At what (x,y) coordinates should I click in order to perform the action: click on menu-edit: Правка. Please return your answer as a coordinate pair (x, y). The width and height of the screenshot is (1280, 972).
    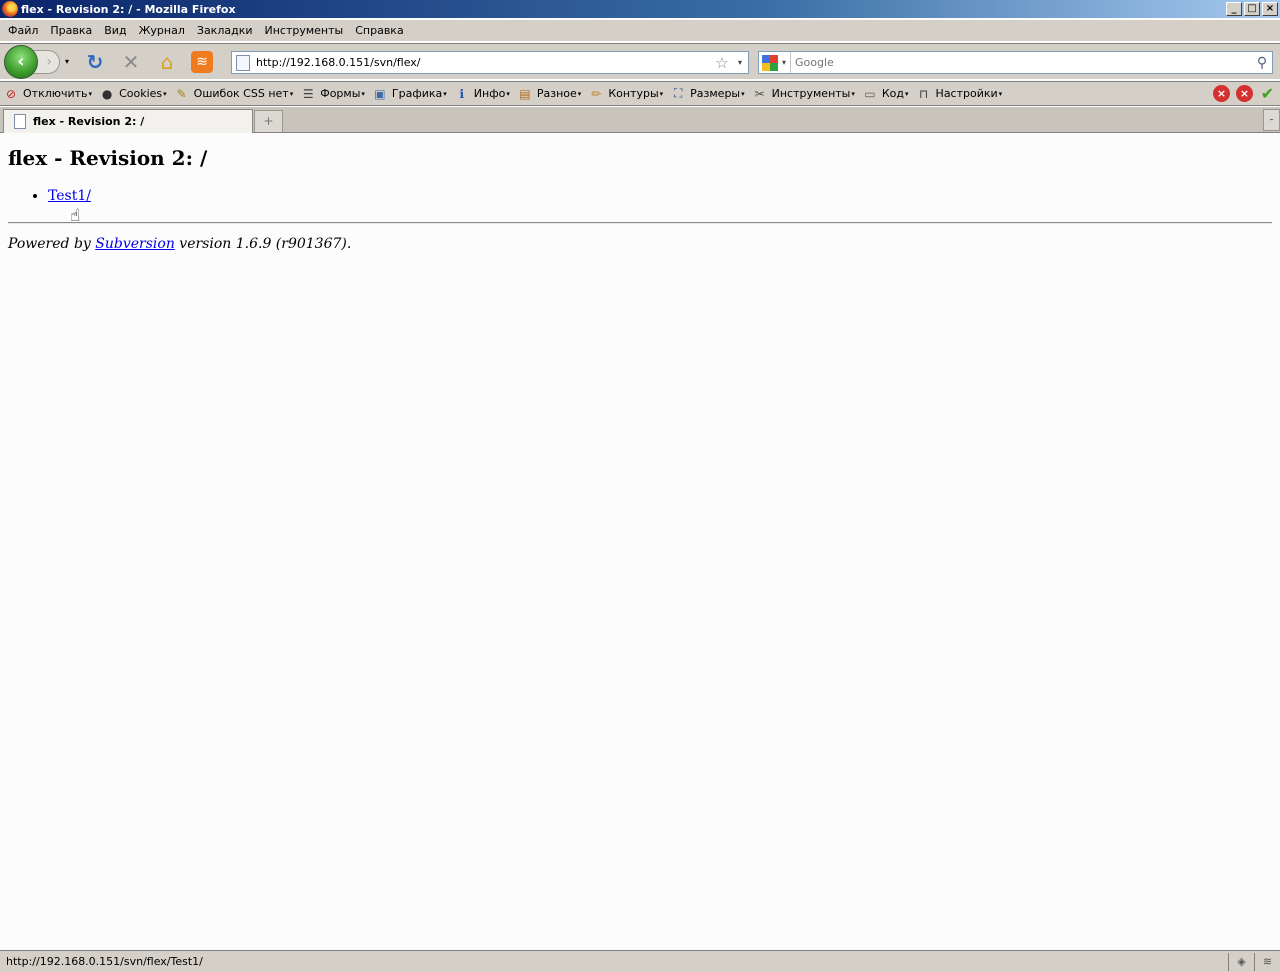
    Looking at the image, I should click on (71, 30).